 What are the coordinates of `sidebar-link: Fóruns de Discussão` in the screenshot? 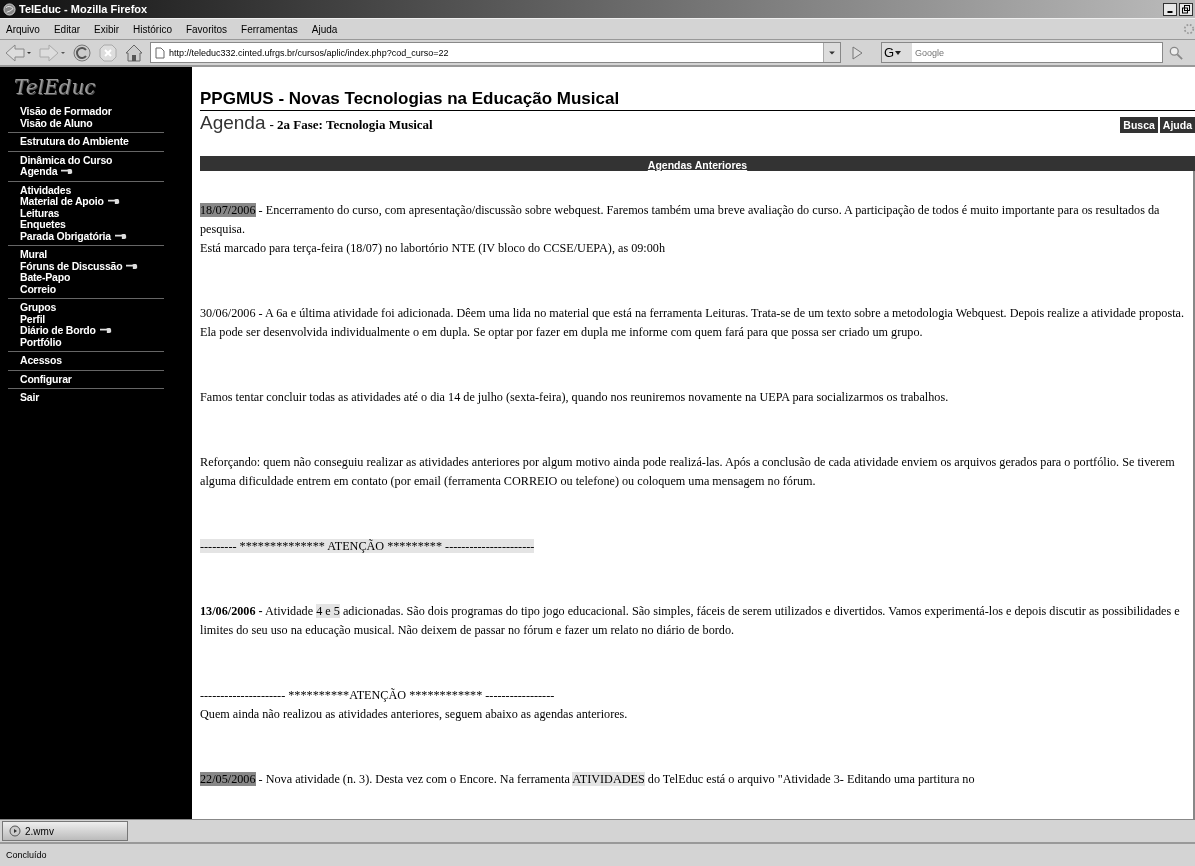 It's located at (71, 266).